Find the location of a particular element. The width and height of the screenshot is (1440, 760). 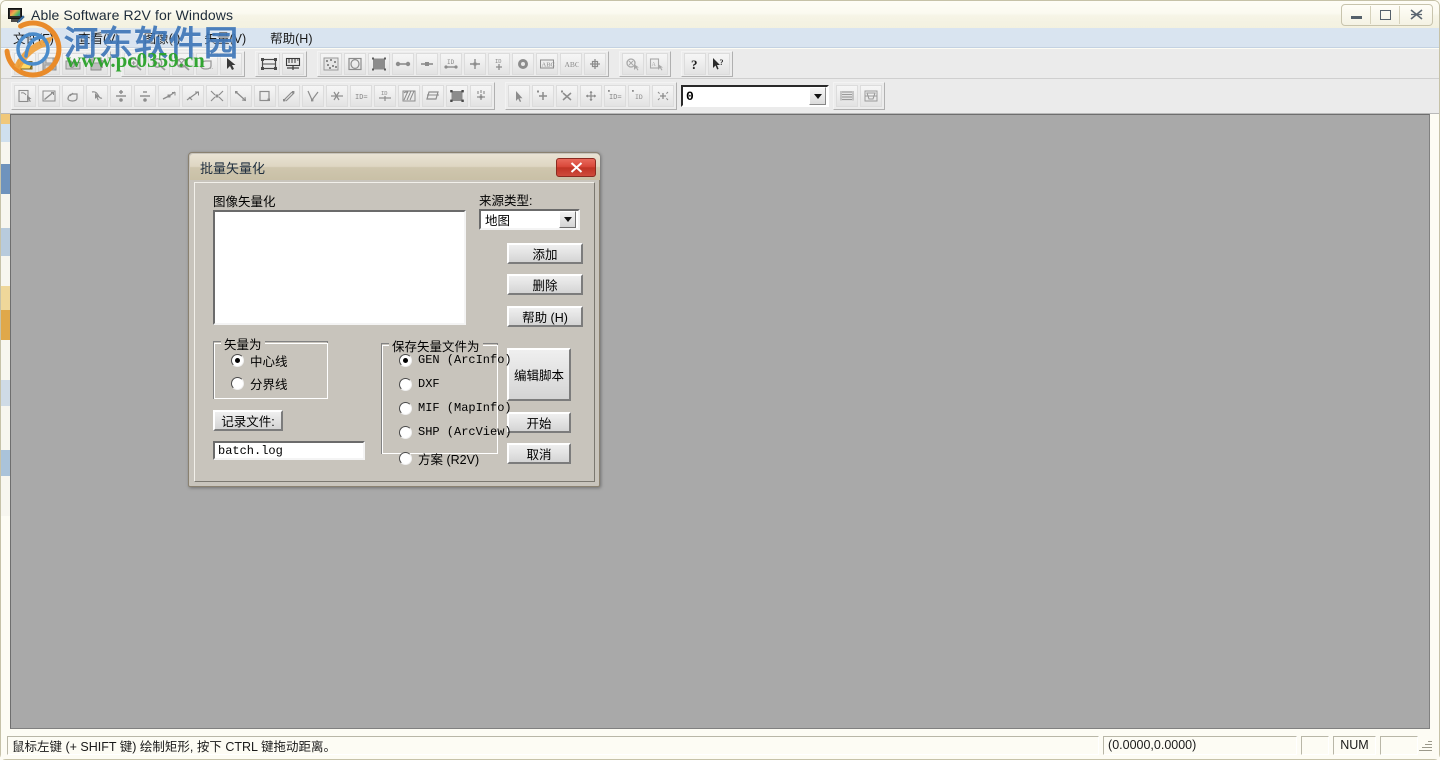

trace-hand-icon is located at coordinates (73, 96).